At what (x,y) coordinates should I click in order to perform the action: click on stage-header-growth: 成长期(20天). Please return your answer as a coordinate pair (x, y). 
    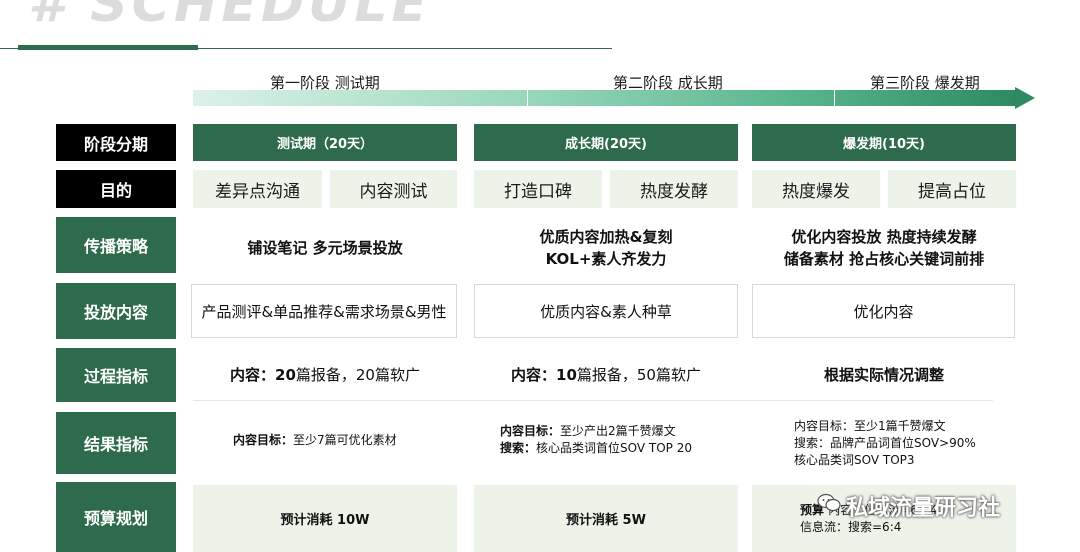
    Looking at the image, I should click on (606, 142).